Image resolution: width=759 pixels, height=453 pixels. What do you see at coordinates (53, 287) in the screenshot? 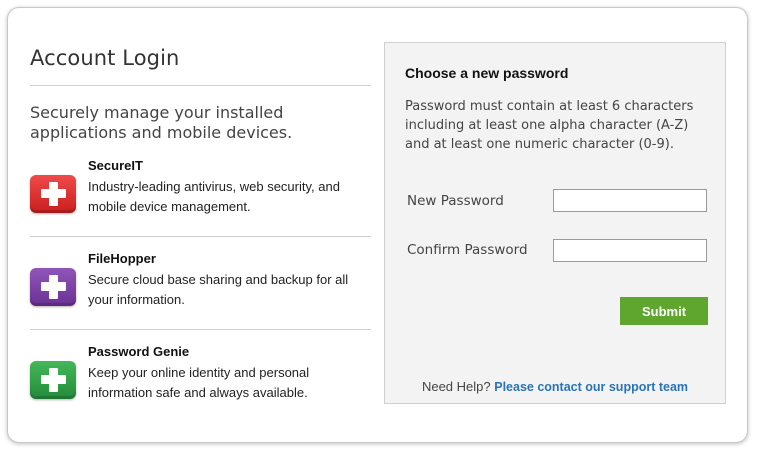
I see `filehopper-plus-icon` at bounding box center [53, 287].